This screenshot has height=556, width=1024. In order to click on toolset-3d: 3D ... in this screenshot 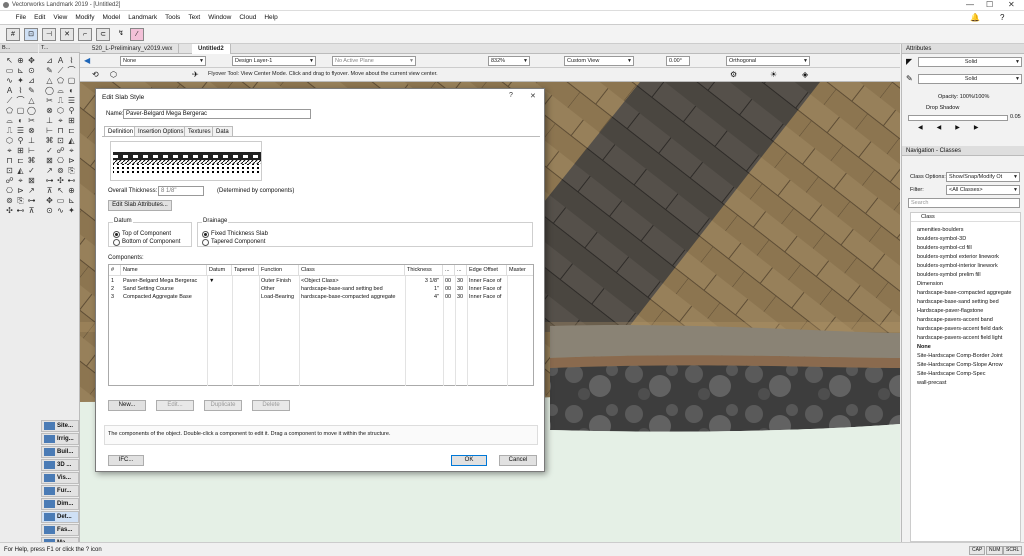, I will do `click(60, 465)`.